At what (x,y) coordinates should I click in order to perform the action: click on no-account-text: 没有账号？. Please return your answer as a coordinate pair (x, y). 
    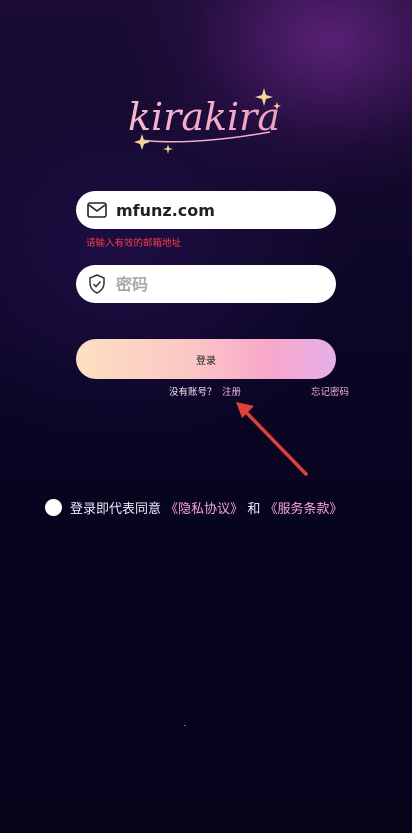
    Looking at the image, I should click on (193, 392).